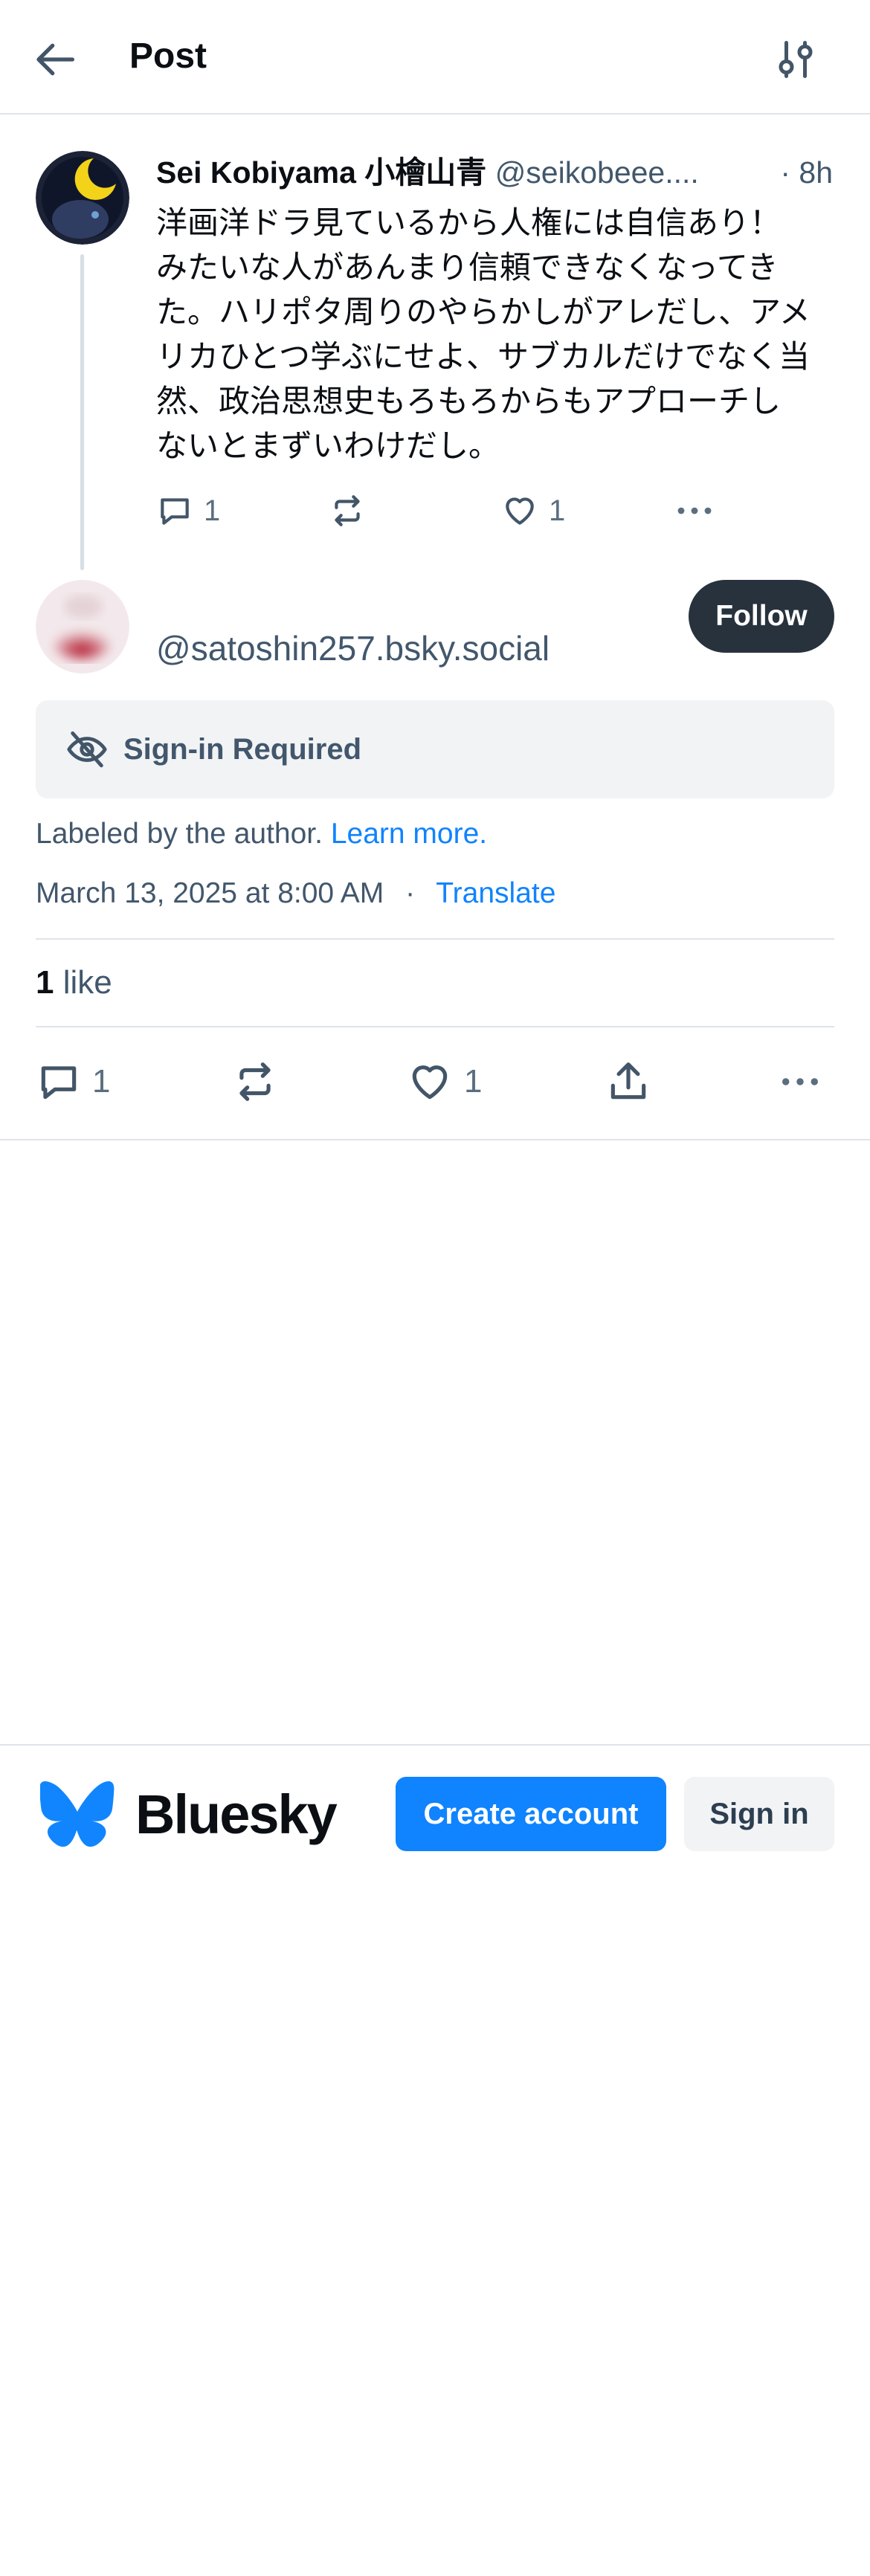 The width and height of the screenshot is (870, 2576). I want to click on main-author-handle: @satoshin257.bsky.social, so click(353, 648).